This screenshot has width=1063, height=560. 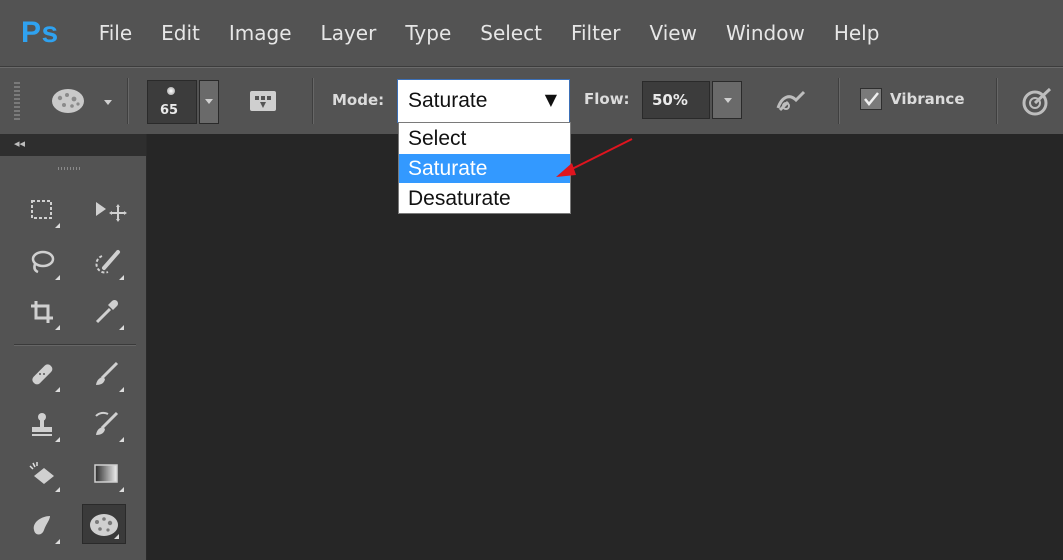 I want to click on brush-icon, so click(x=107, y=373).